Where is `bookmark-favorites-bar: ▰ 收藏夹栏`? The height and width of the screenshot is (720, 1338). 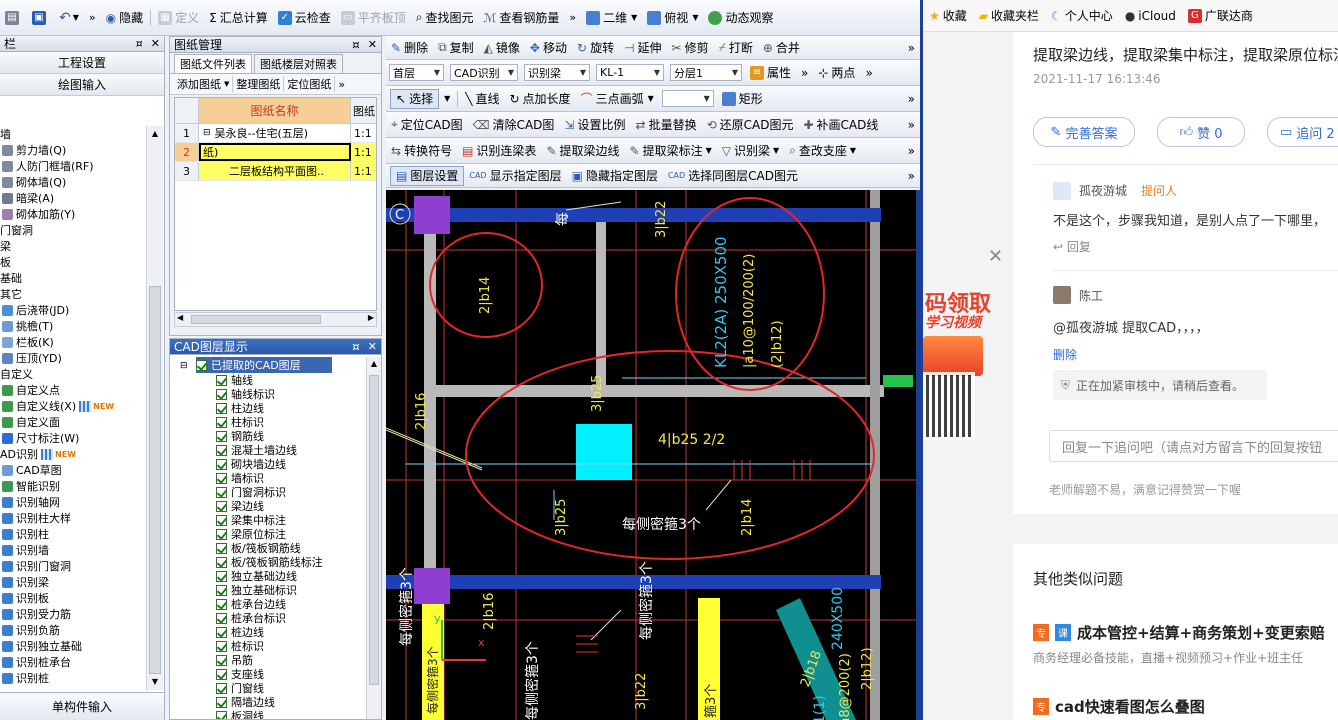
bookmark-favorites-bar: ▰ 收藏夹栏 is located at coordinates (1009, 15).